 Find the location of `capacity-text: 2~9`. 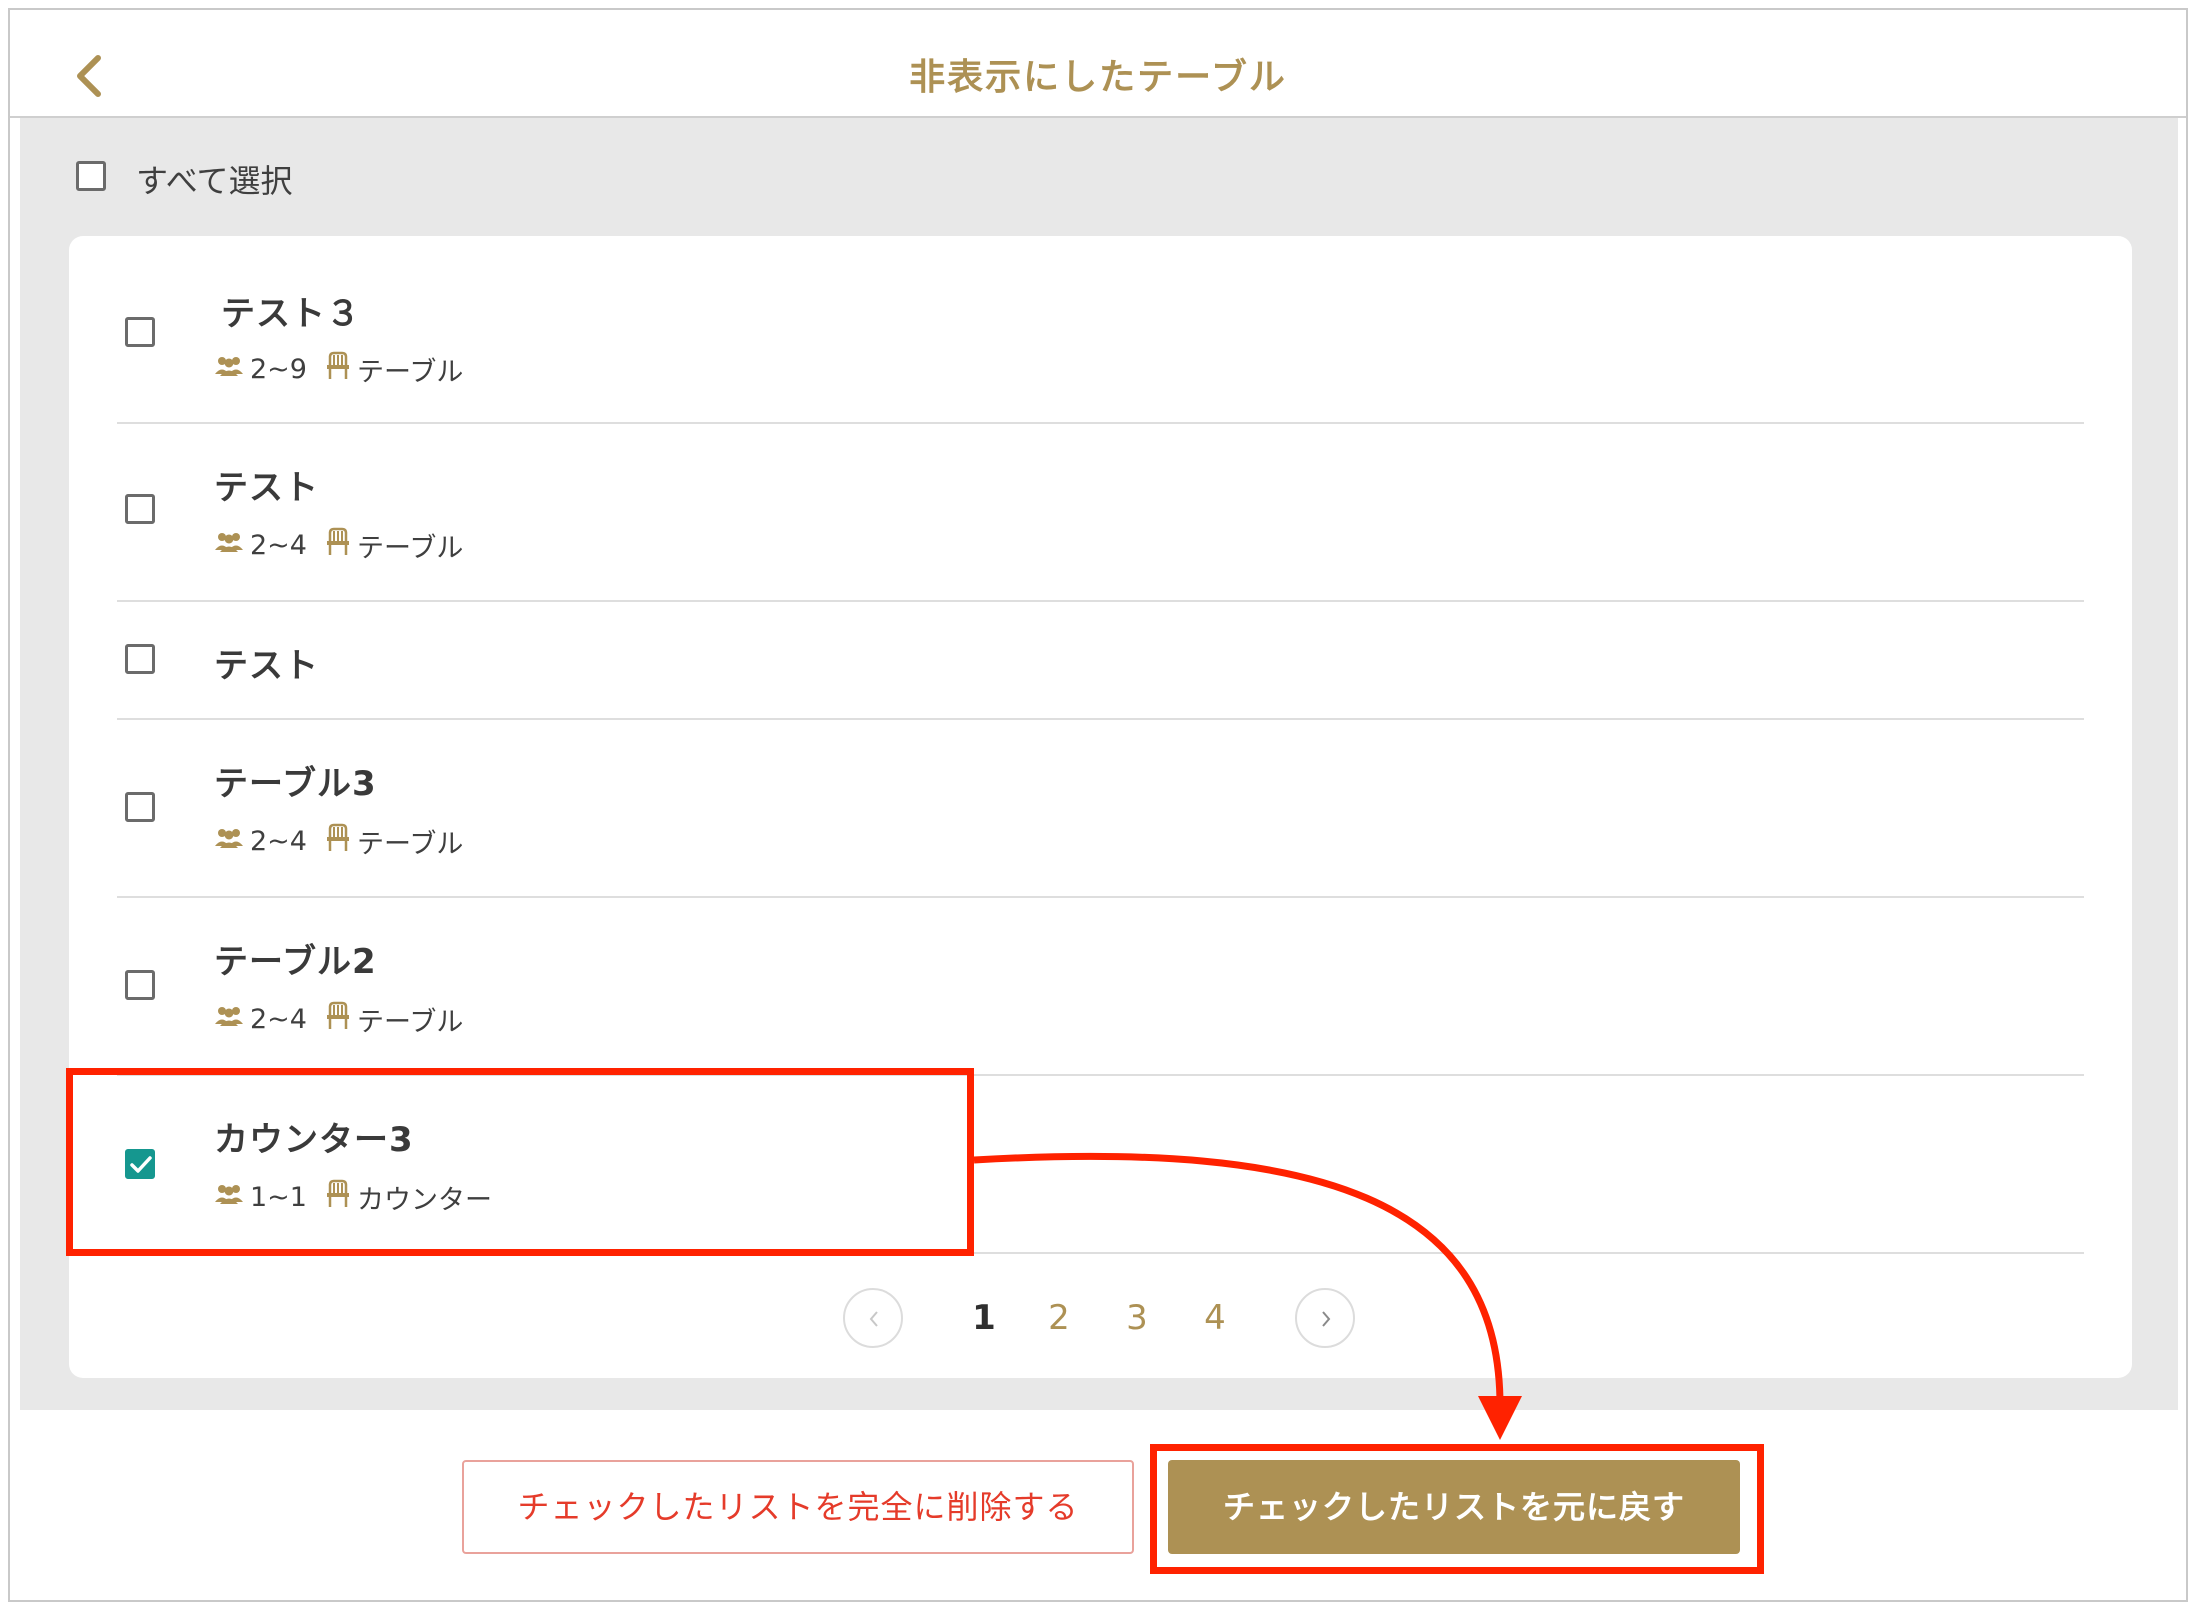

capacity-text: 2~9 is located at coordinates (278, 369).